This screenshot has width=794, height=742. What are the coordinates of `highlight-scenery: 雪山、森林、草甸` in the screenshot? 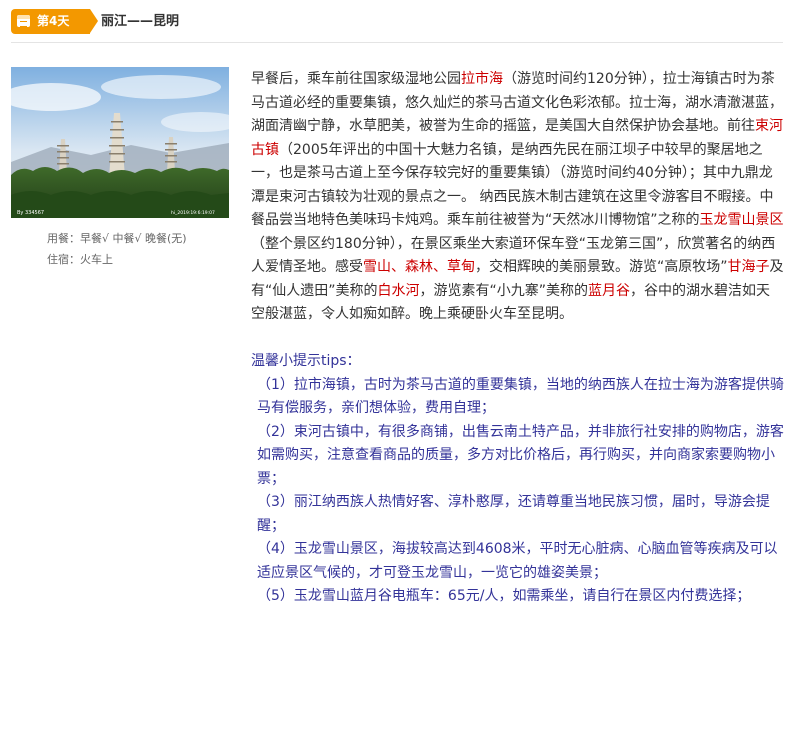 It's located at (419, 267).